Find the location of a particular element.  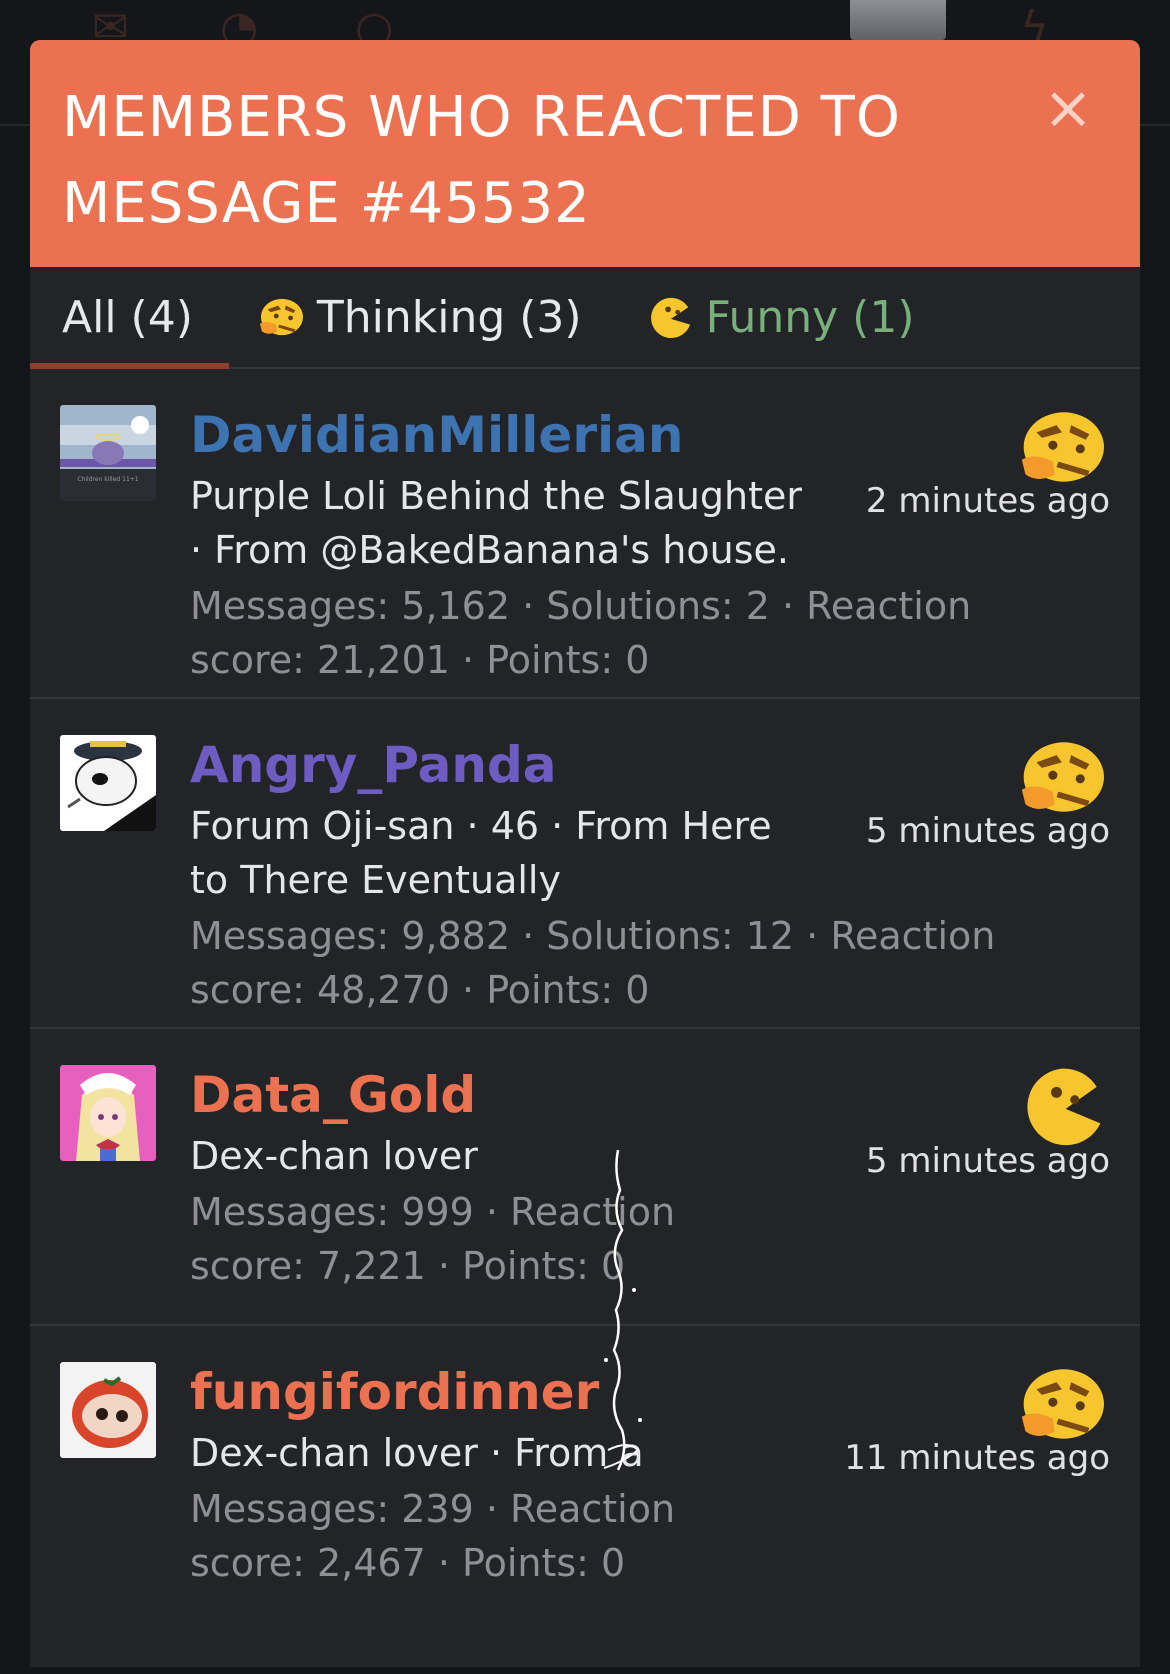

tab-thinking-label: Thinking (3) is located at coordinates (449, 317).